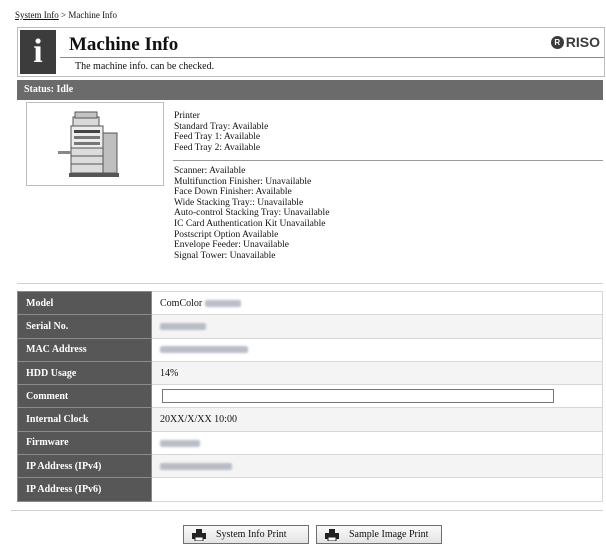 Image resolution: width=606 pixels, height=545 pixels. What do you see at coordinates (180, 443) in the screenshot?
I see `redacted-firmware` at bounding box center [180, 443].